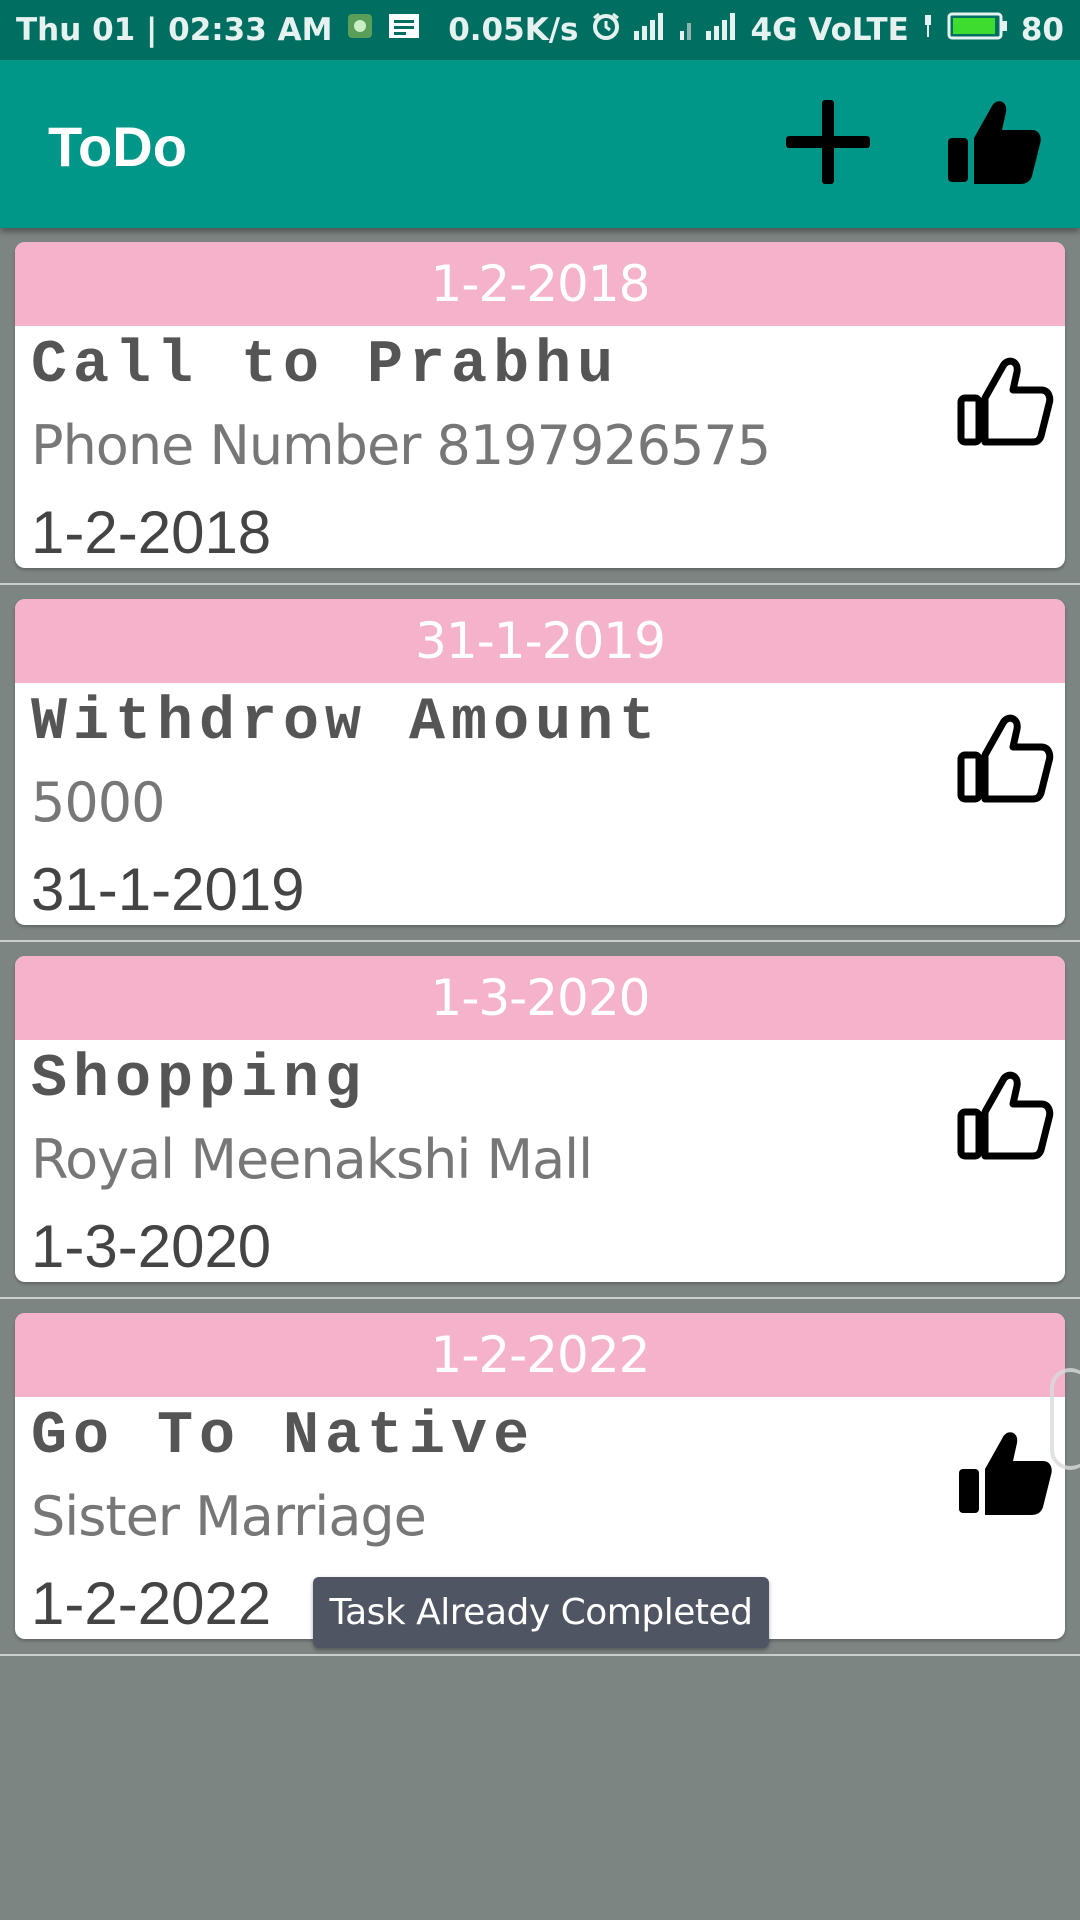 The width and height of the screenshot is (1080, 1920). What do you see at coordinates (404, 30) in the screenshot?
I see `message-notification-icon` at bounding box center [404, 30].